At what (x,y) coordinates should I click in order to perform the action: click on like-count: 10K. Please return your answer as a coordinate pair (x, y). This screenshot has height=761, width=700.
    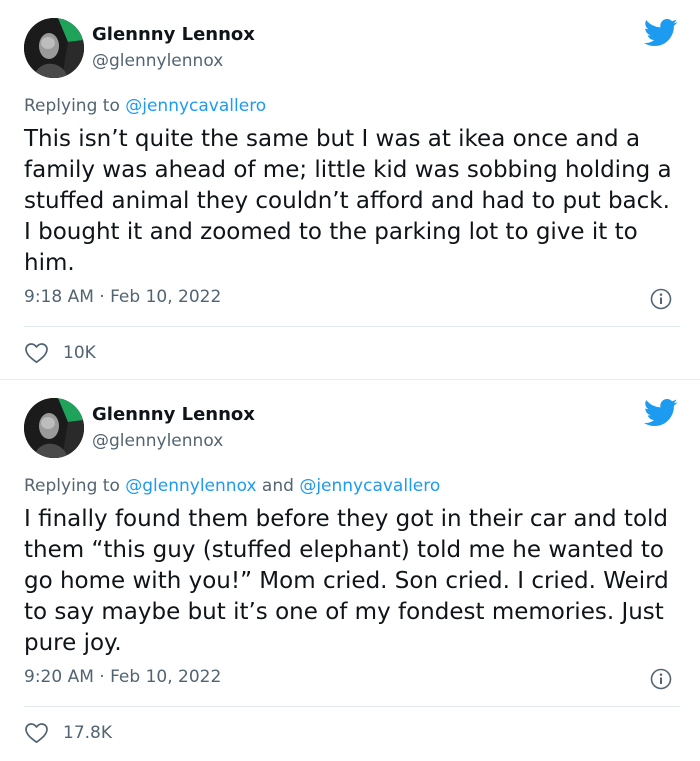
    Looking at the image, I should click on (79, 353).